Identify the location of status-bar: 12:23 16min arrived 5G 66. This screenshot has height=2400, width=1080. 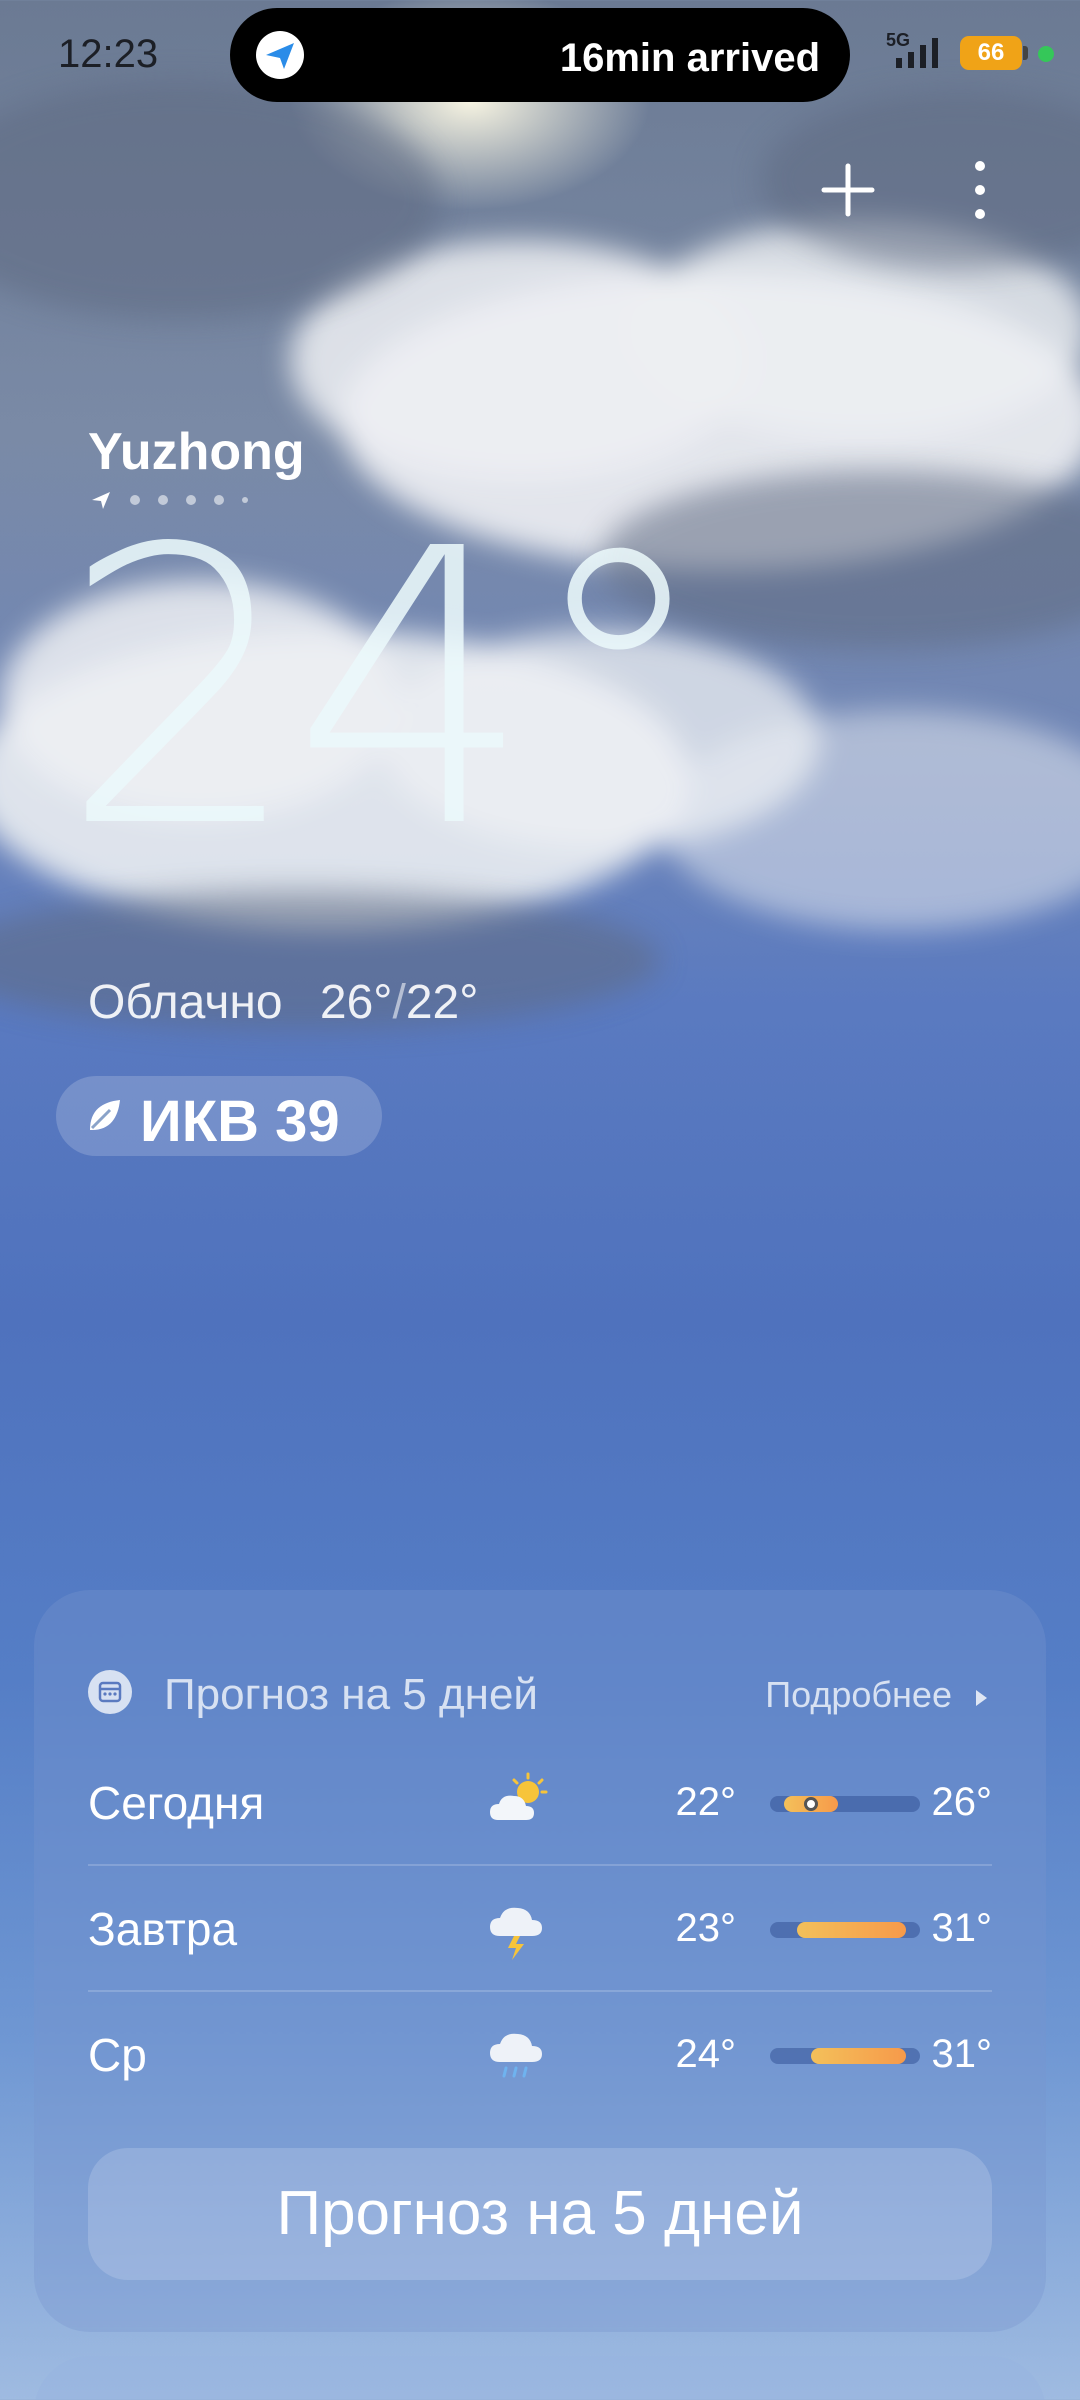
(540, 55).